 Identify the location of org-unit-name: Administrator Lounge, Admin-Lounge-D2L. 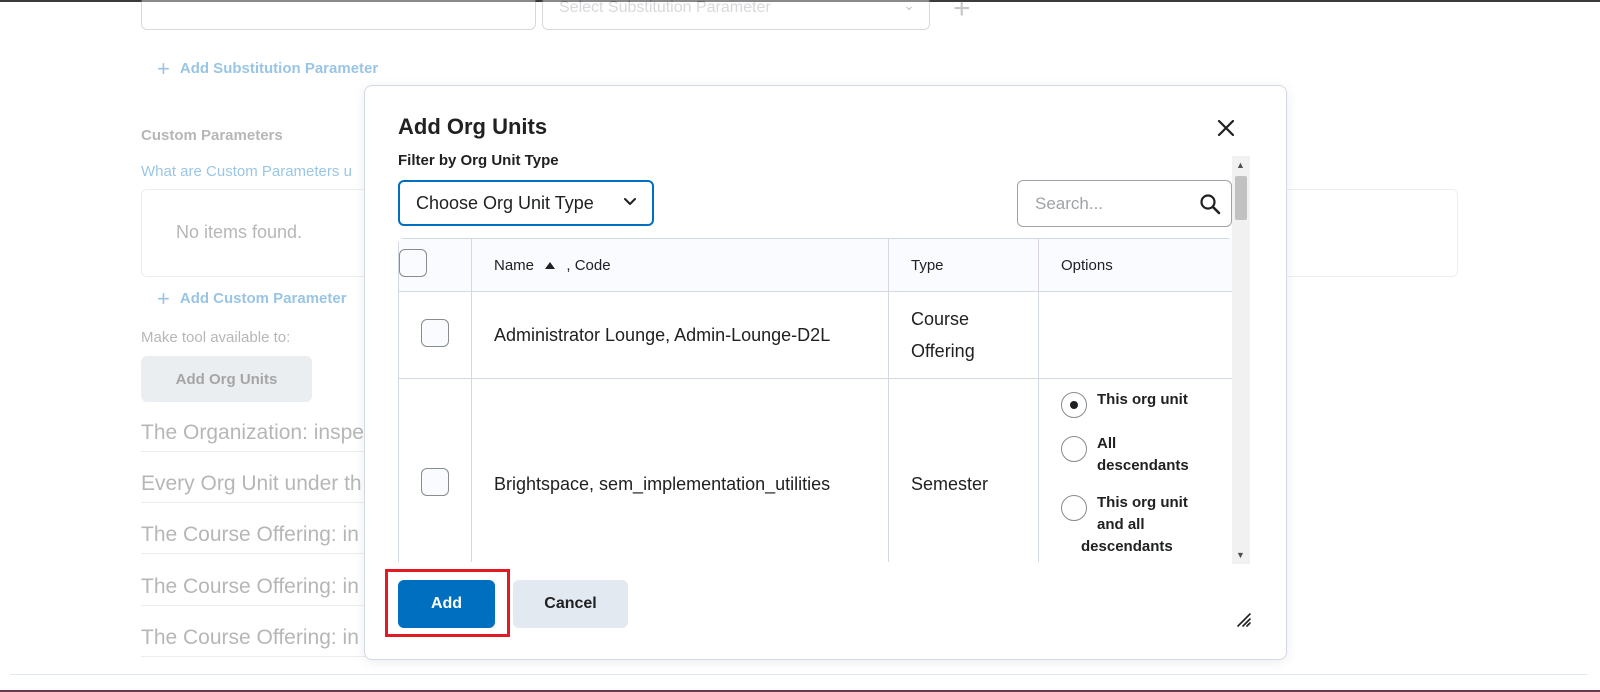
(680, 335).